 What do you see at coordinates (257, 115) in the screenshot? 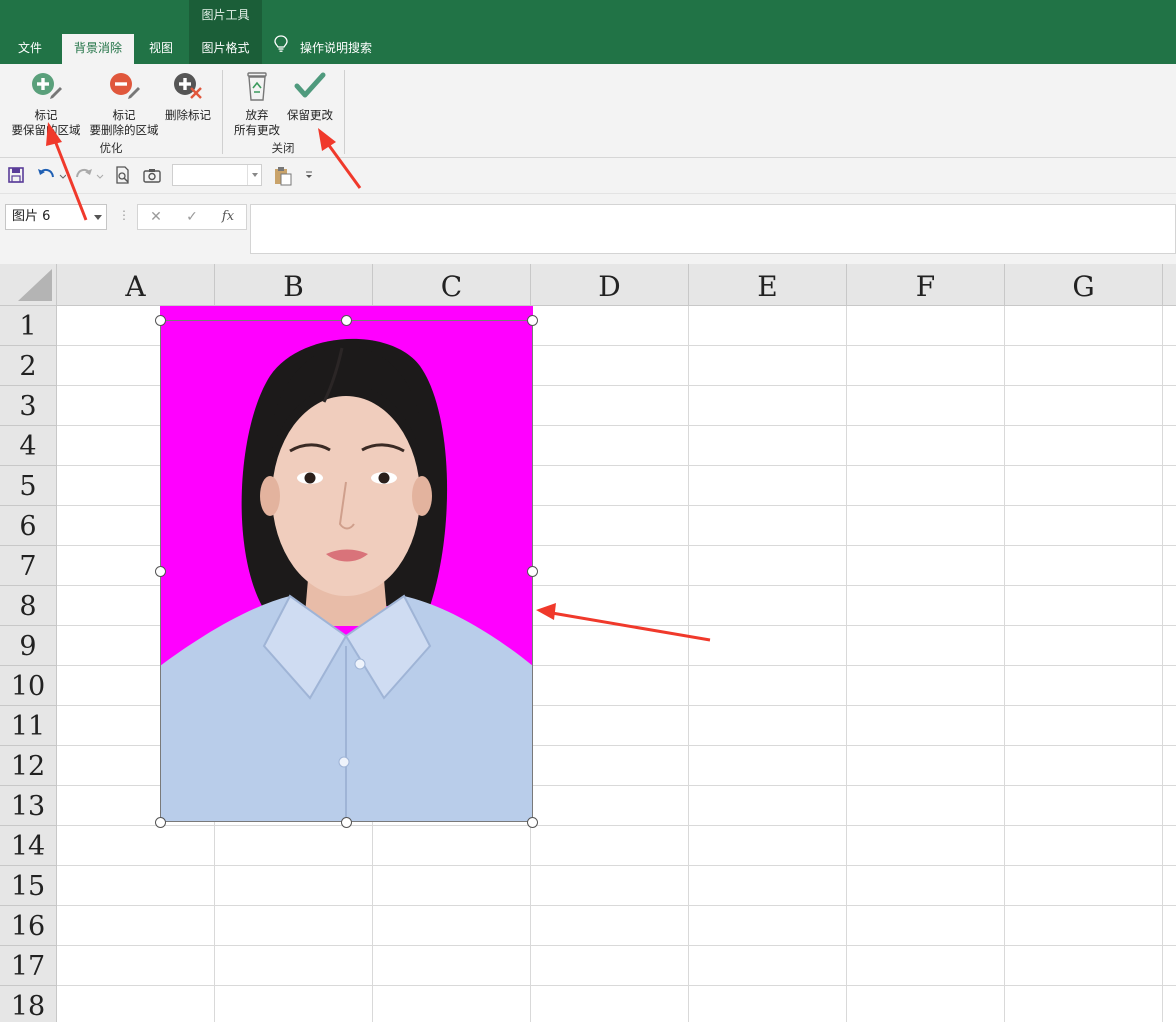
I see `discard-label-1: 放弃` at bounding box center [257, 115].